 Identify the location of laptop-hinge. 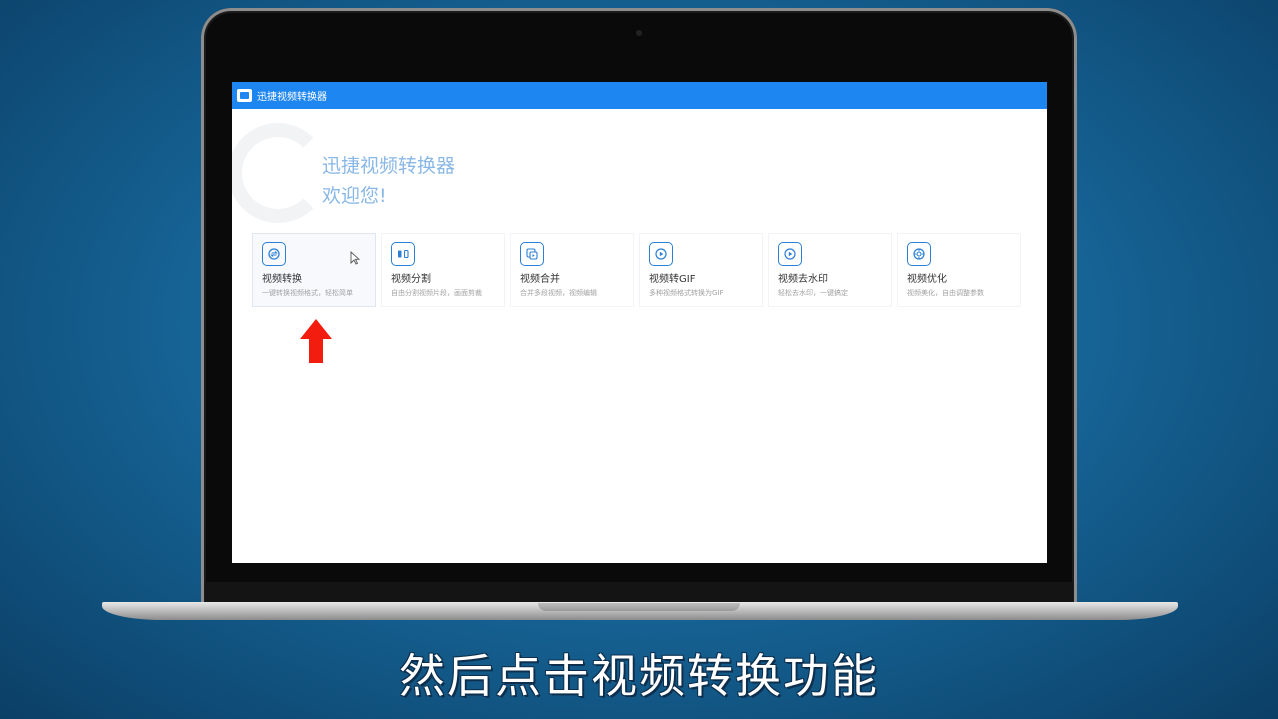
(639, 593).